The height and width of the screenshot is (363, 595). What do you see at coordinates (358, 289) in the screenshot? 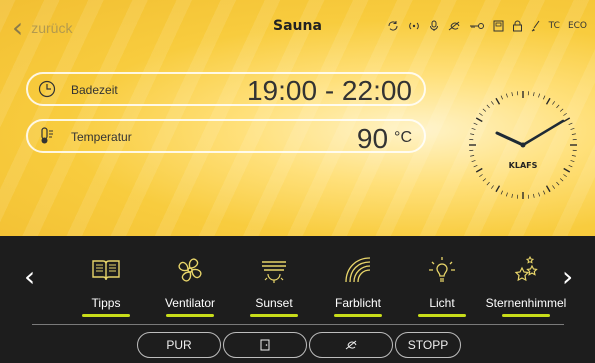
I see `function-farblicht: Farblicht` at bounding box center [358, 289].